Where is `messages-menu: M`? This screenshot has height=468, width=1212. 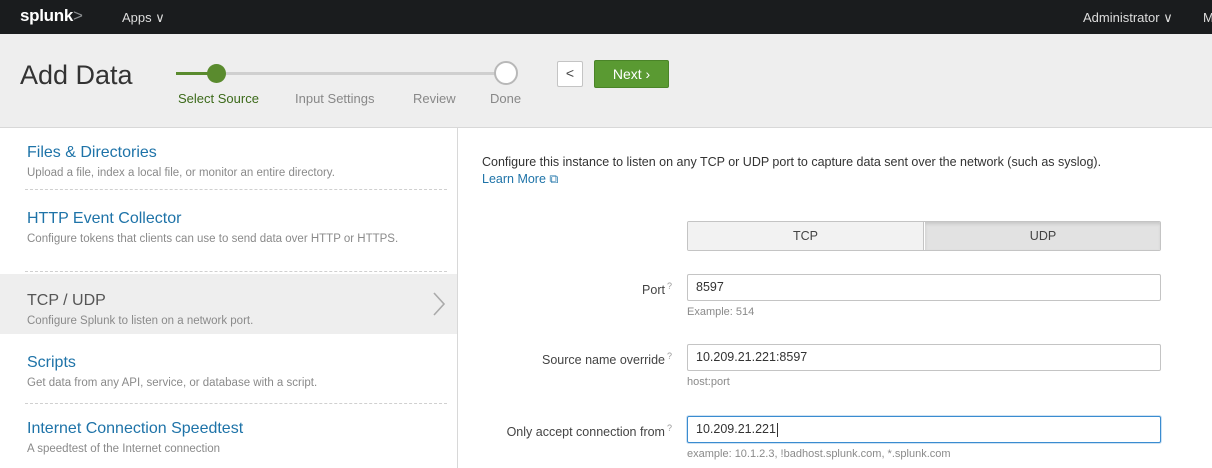
messages-menu: M is located at coordinates (1207, 17).